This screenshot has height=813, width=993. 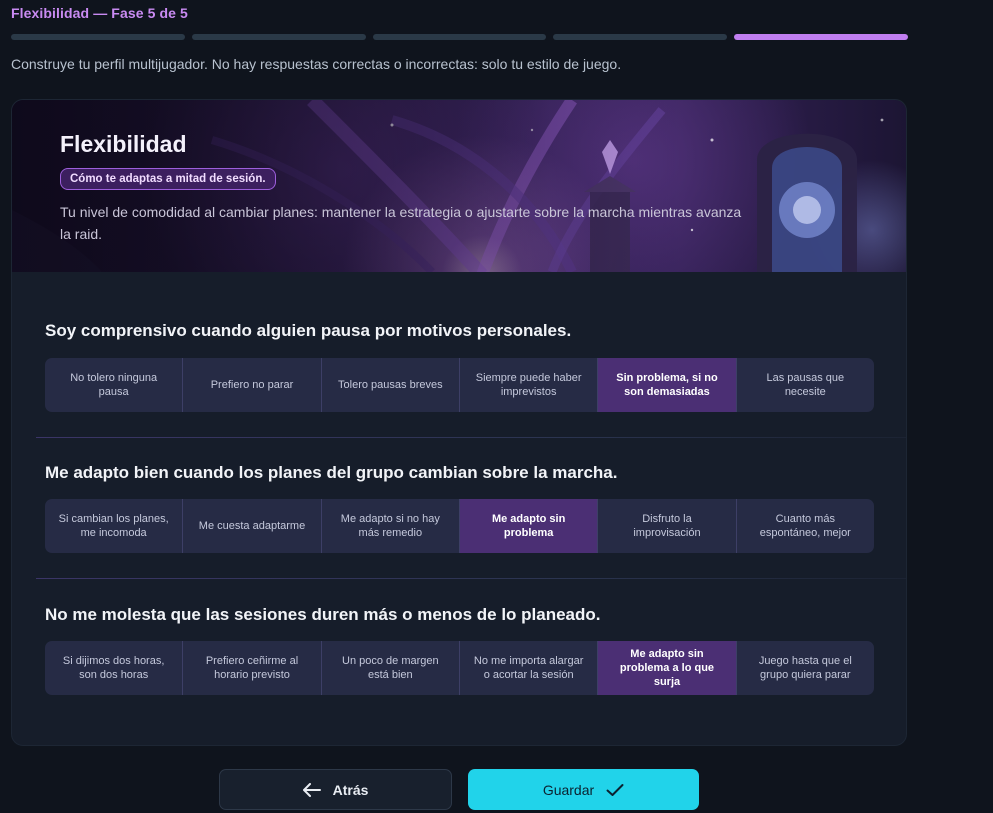 What do you see at coordinates (114, 526) in the screenshot?
I see `option-button: Si cambian los planes, me incomoda` at bounding box center [114, 526].